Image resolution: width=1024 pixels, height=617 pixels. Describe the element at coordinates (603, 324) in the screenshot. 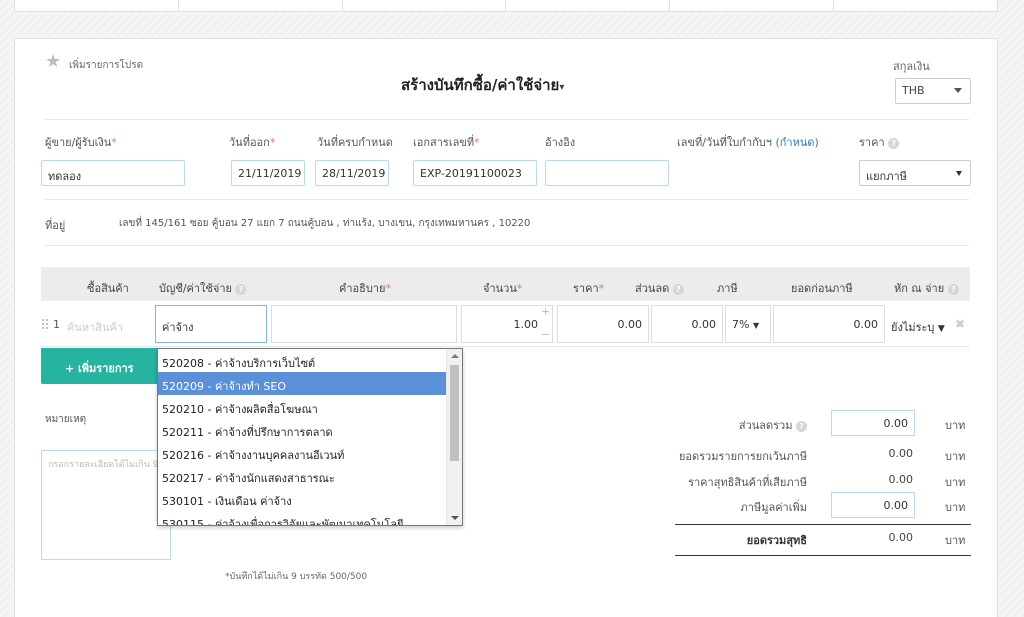

I see `price-input: 0.00` at that location.